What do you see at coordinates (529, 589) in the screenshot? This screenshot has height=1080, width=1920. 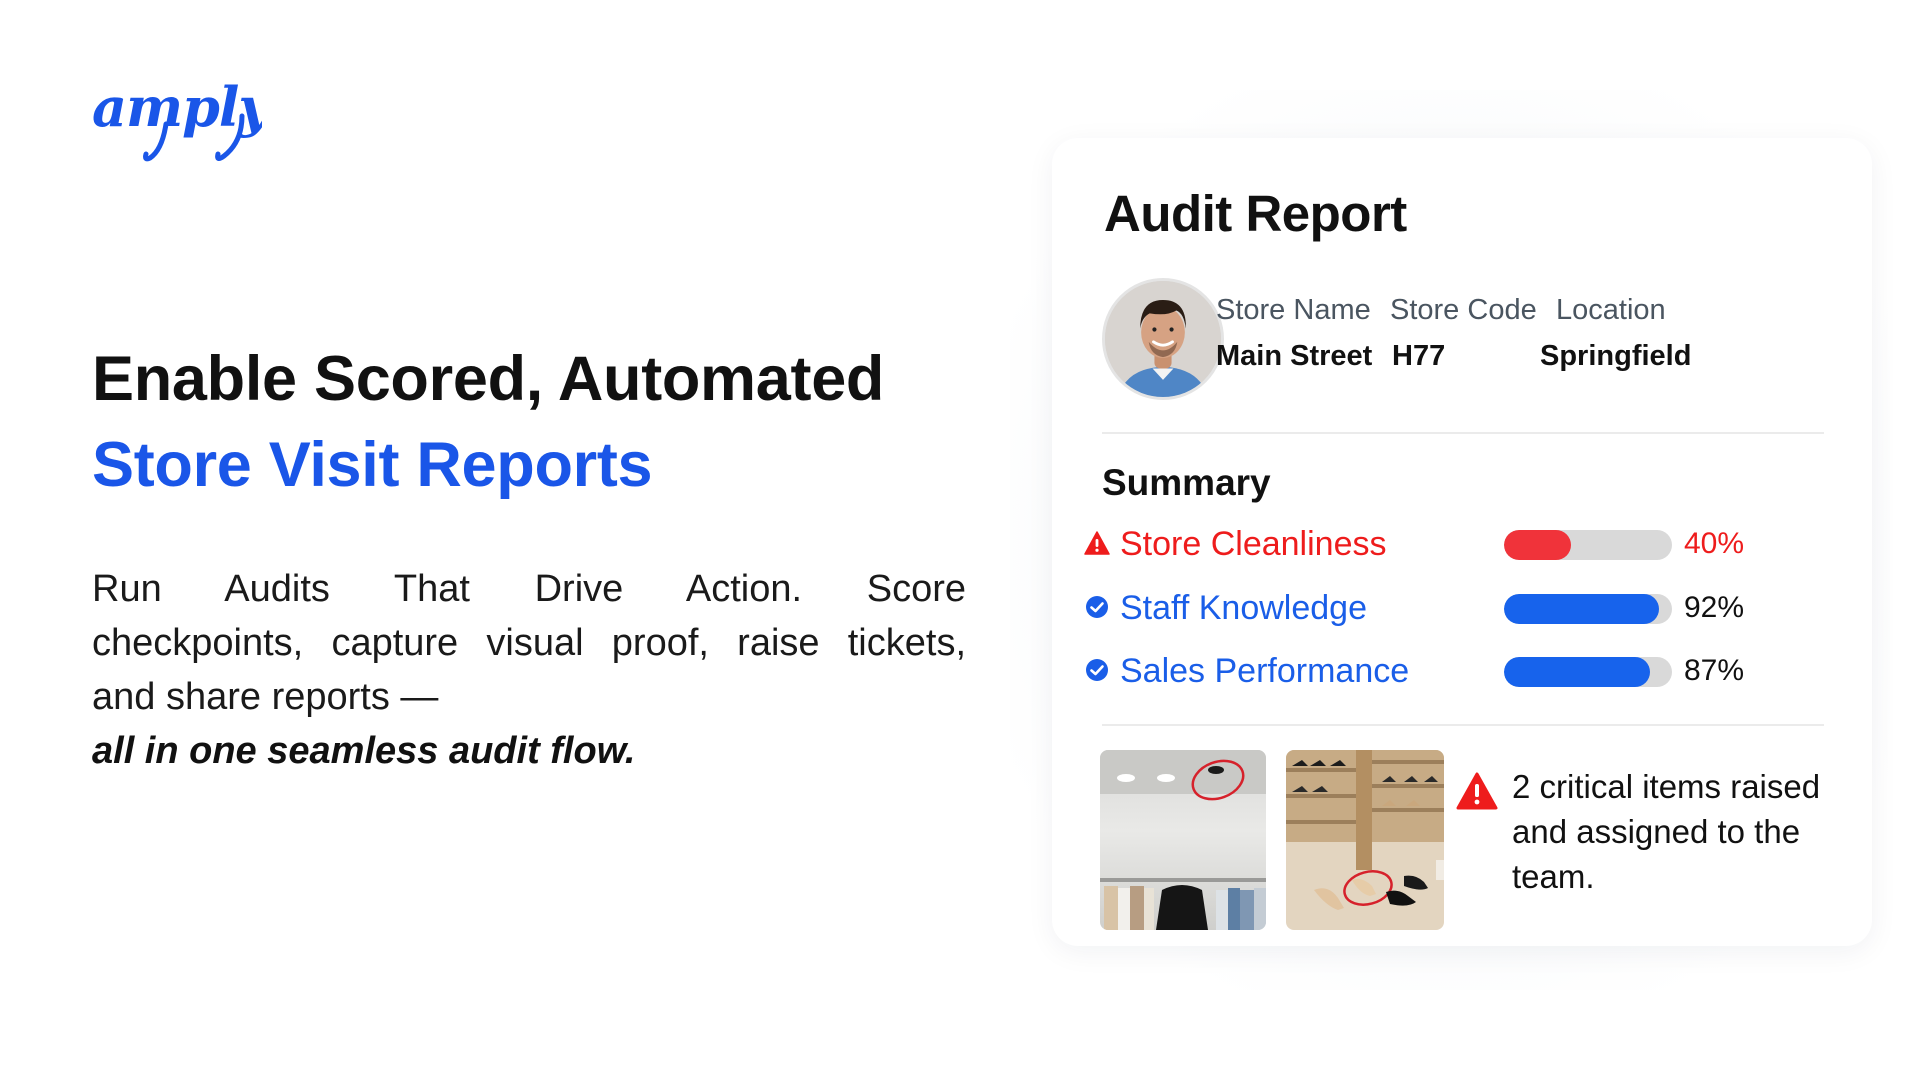 I see `hero-description-line-1: Run Audits That Drive Action. Score` at bounding box center [529, 589].